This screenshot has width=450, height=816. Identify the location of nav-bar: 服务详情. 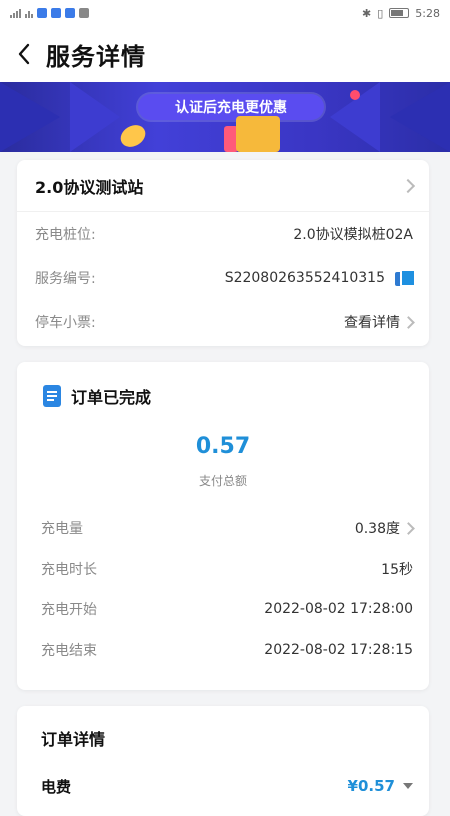
(225, 54).